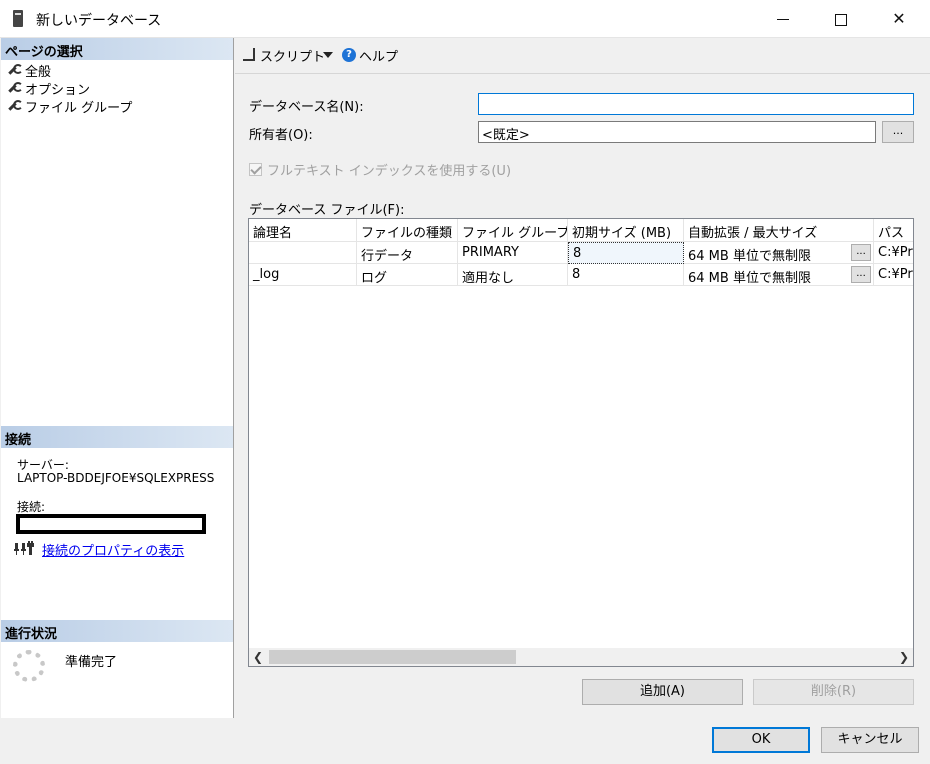  I want to click on table-row: _log ログ 適用なし 8 64 MB 単位で無制限 ... C:¥Pr, so click(581, 275).